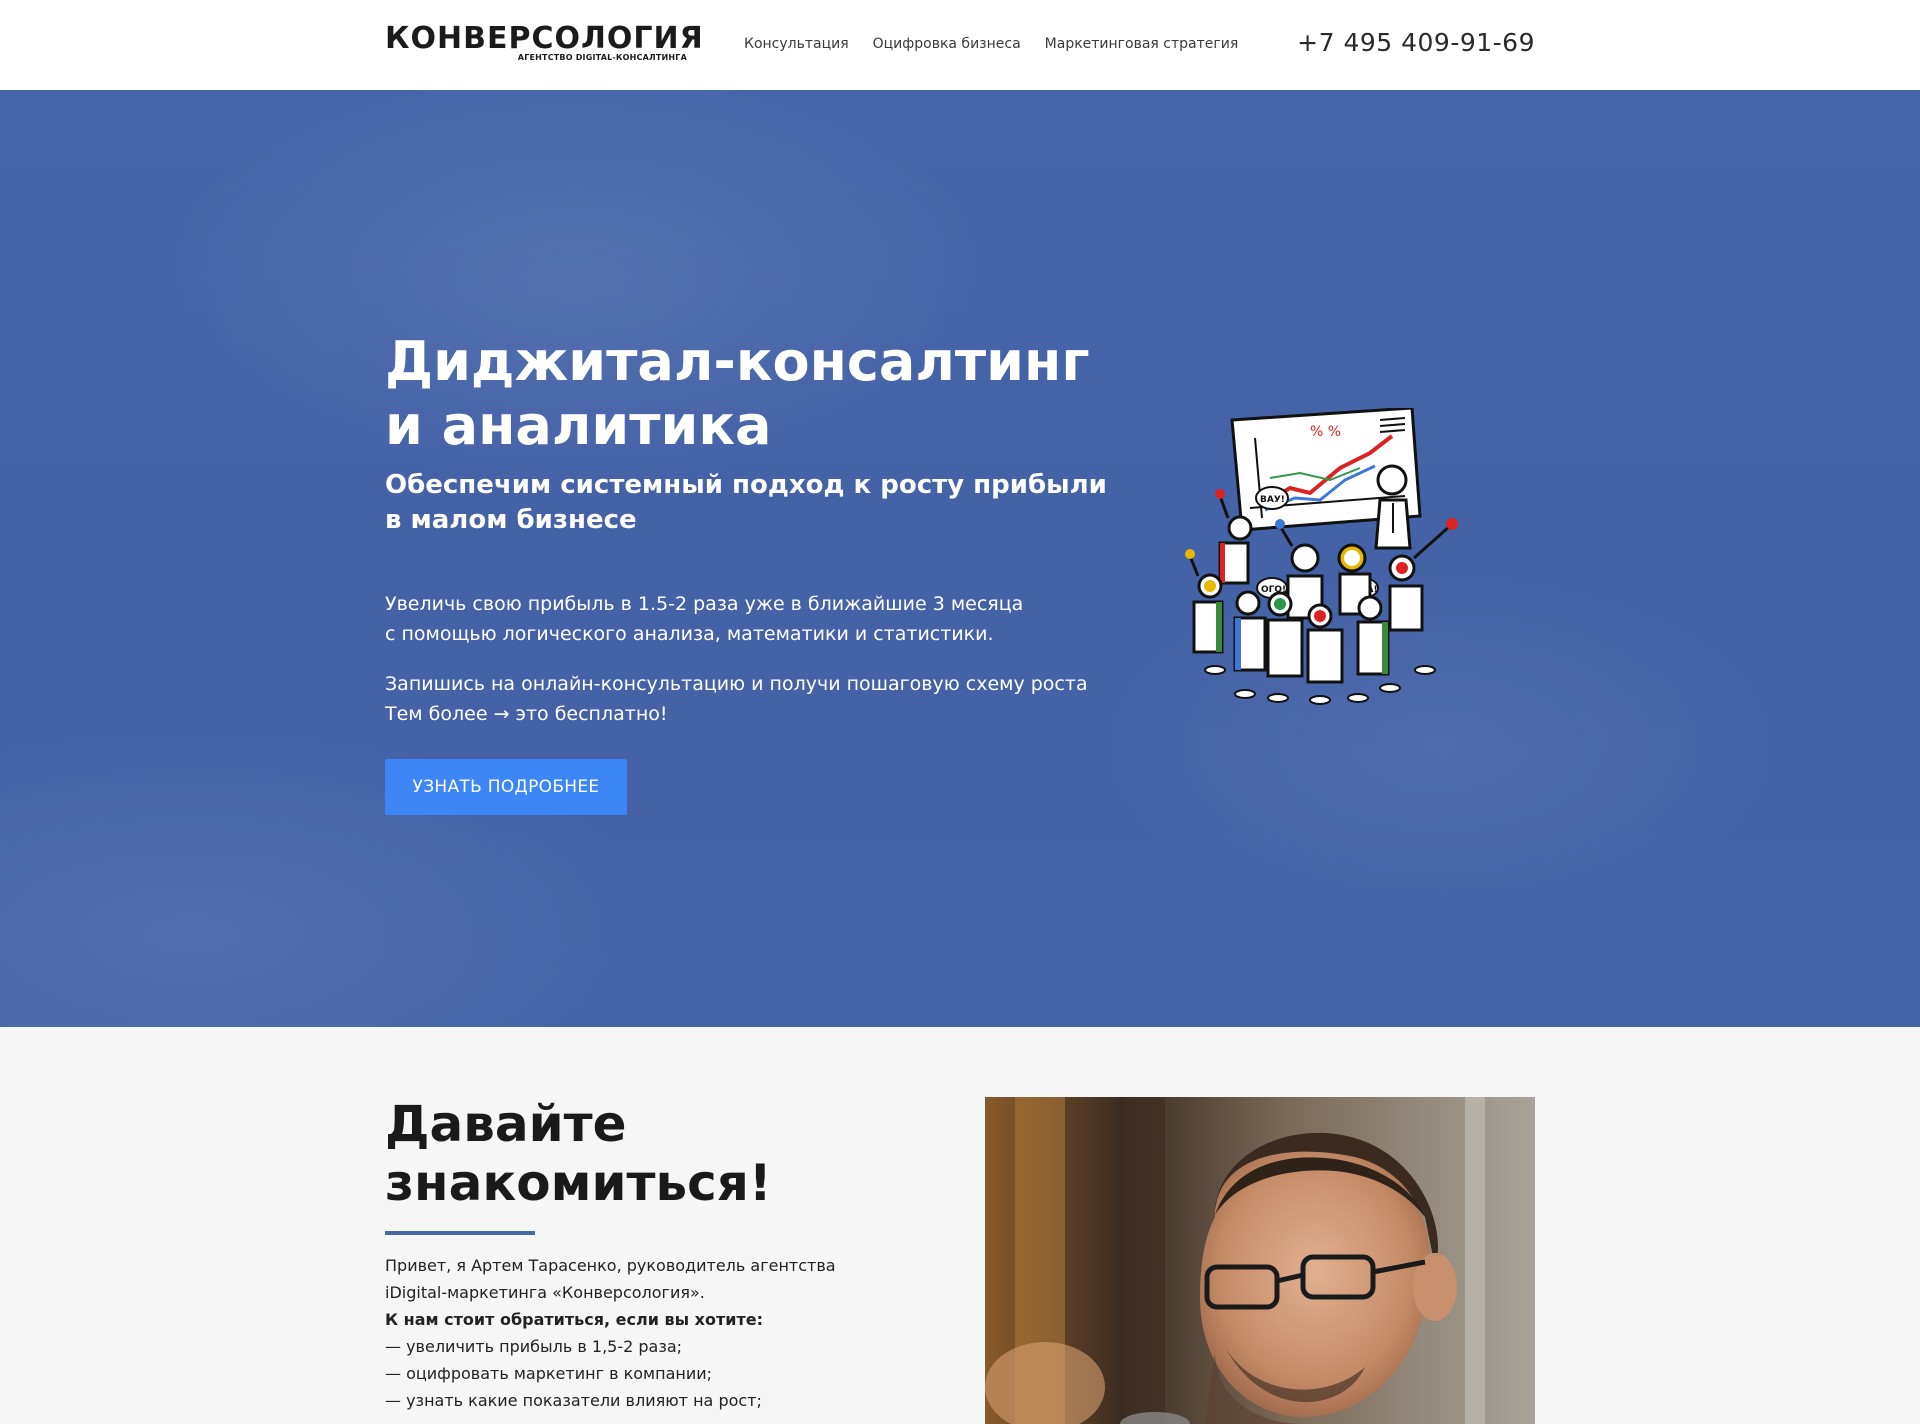 This screenshot has height=1424, width=1920. I want to click on hero-title-line2: и аналитика, so click(578, 425).